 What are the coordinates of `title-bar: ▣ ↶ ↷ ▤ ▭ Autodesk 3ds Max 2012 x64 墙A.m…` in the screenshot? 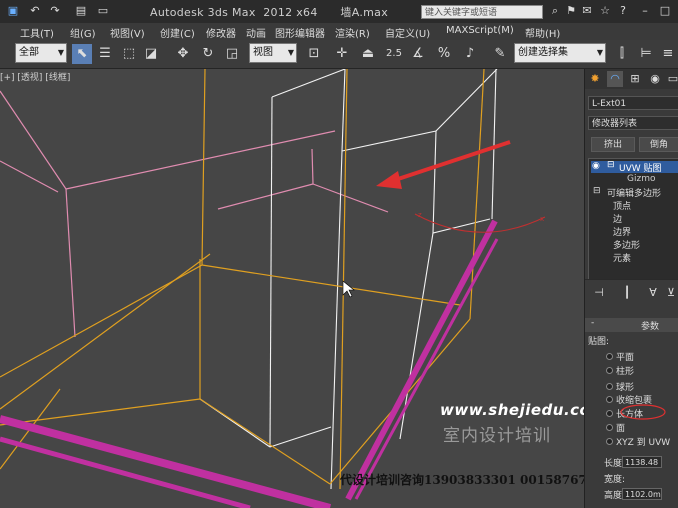 It's located at (339, 12).